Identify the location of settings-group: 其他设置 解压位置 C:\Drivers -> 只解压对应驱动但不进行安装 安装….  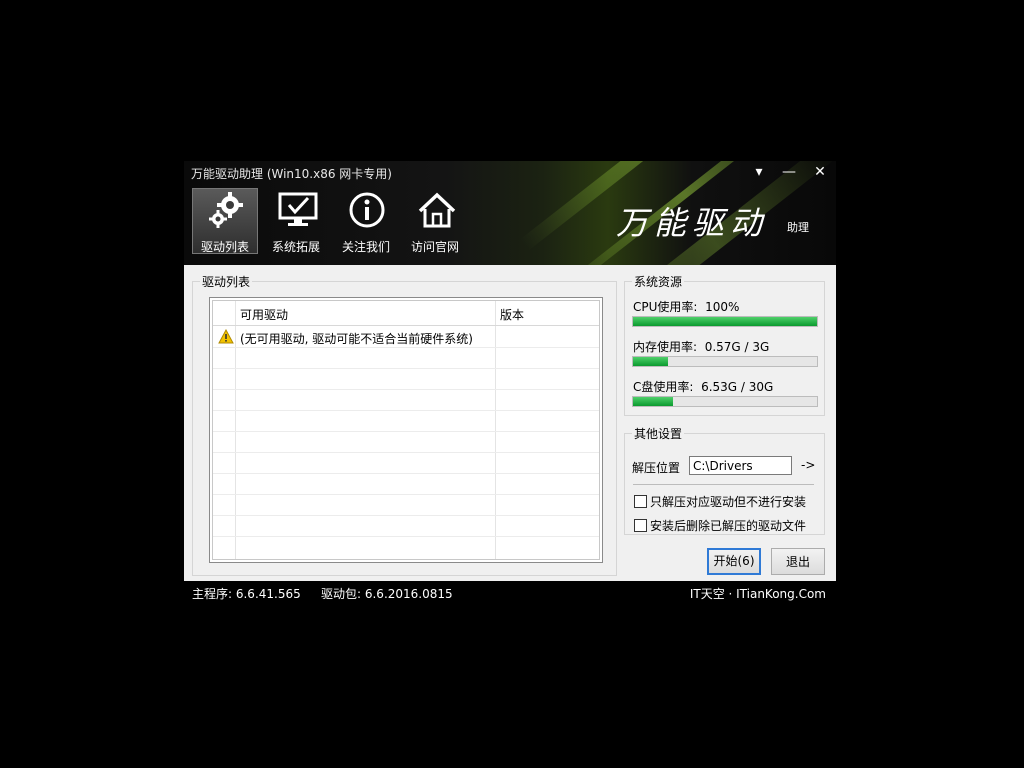
(724, 480).